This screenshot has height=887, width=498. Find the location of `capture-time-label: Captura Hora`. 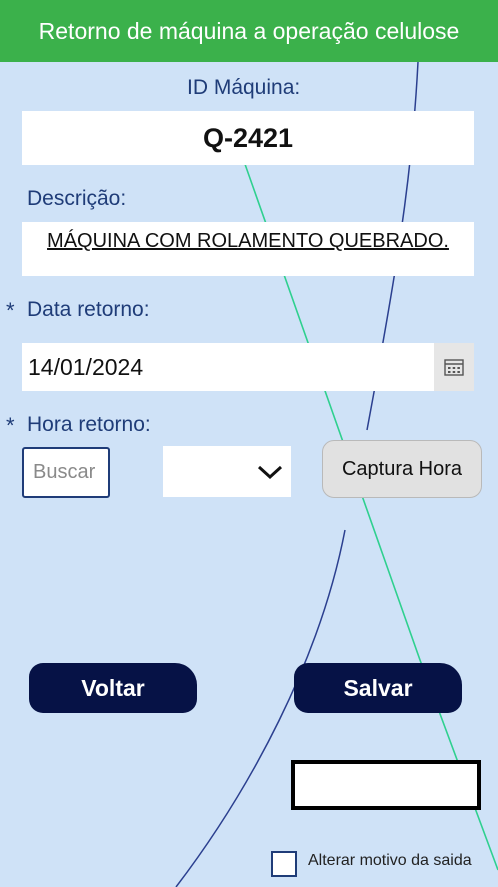

capture-time-label: Captura Hora is located at coordinates (402, 468).